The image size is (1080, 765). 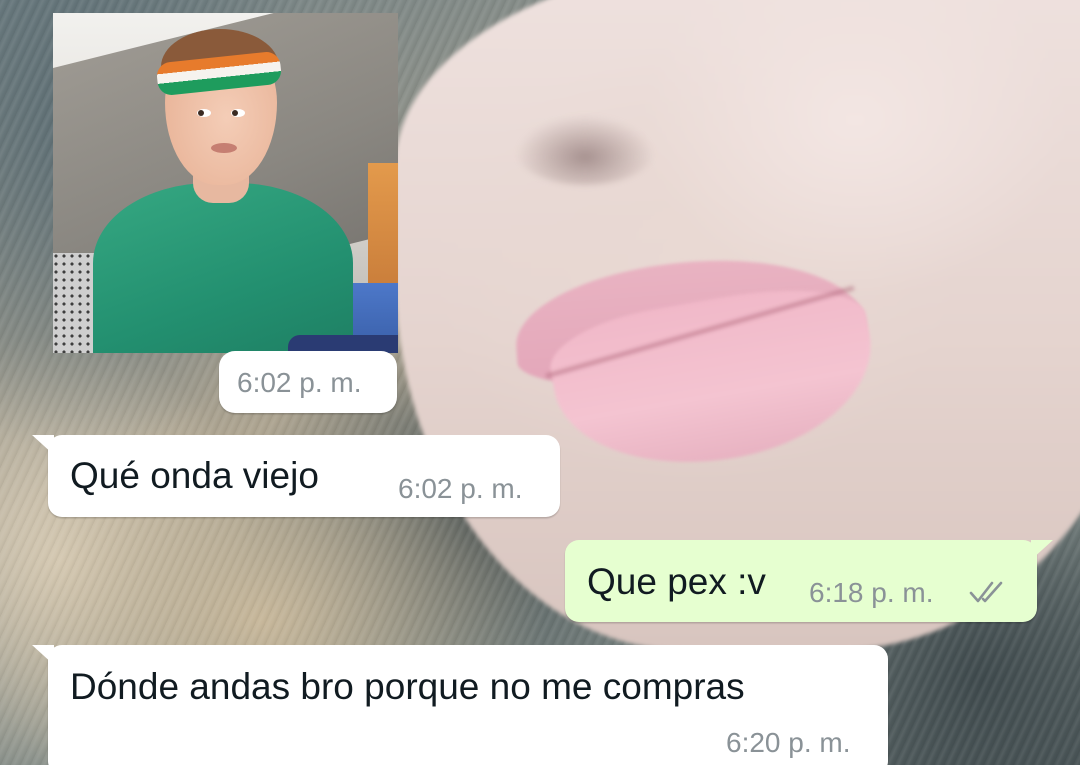 I want to click on message-text: Qué onda viejo, so click(x=194, y=475).